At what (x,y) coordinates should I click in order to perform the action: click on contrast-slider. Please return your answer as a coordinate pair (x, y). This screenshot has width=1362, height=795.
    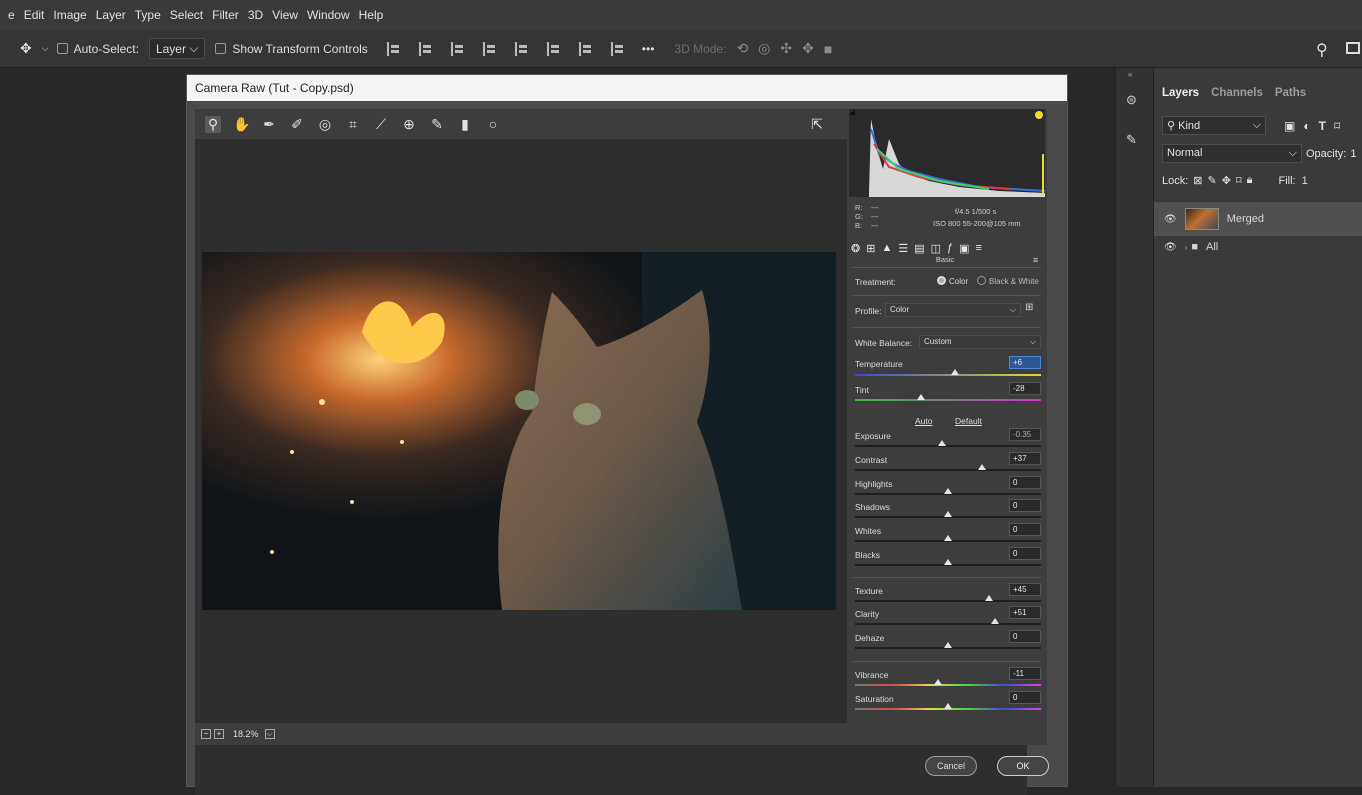
    Looking at the image, I should click on (948, 467).